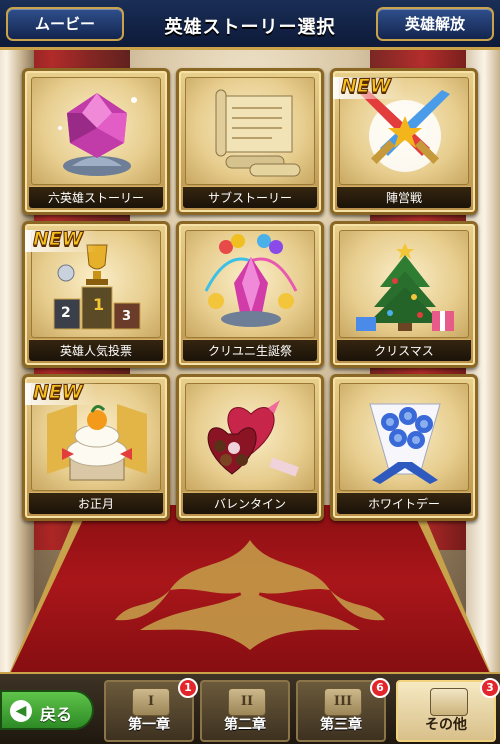  Describe the element at coordinates (446, 725) in the screenshot. I see `tab-label: その他` at that location.